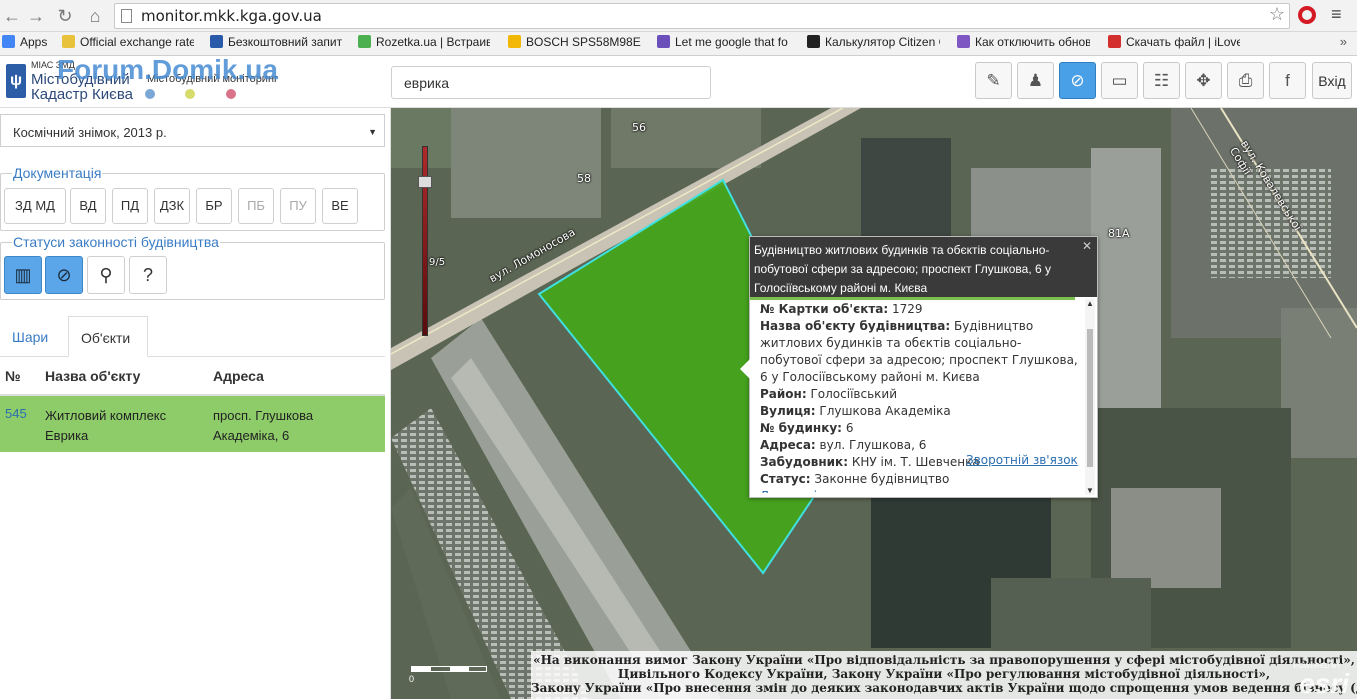  What do you see at coordinates (231, 94) in the screenshot?
I see `red-dot-icon` at bounding box center [231, 94].